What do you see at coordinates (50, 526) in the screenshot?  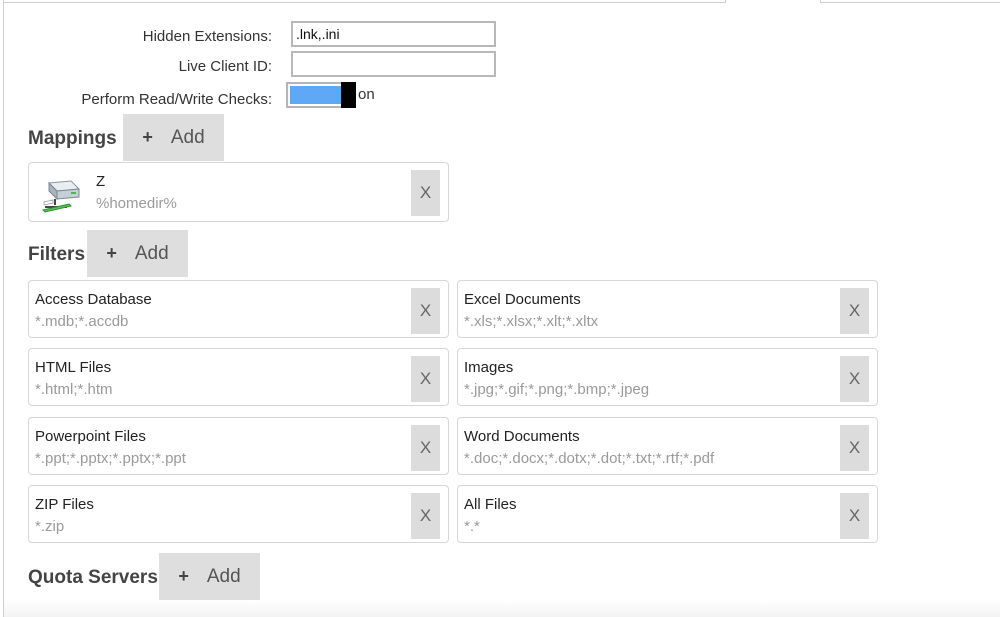 I see `filter-pattern: *.zip` at bounding box center [50, 526].